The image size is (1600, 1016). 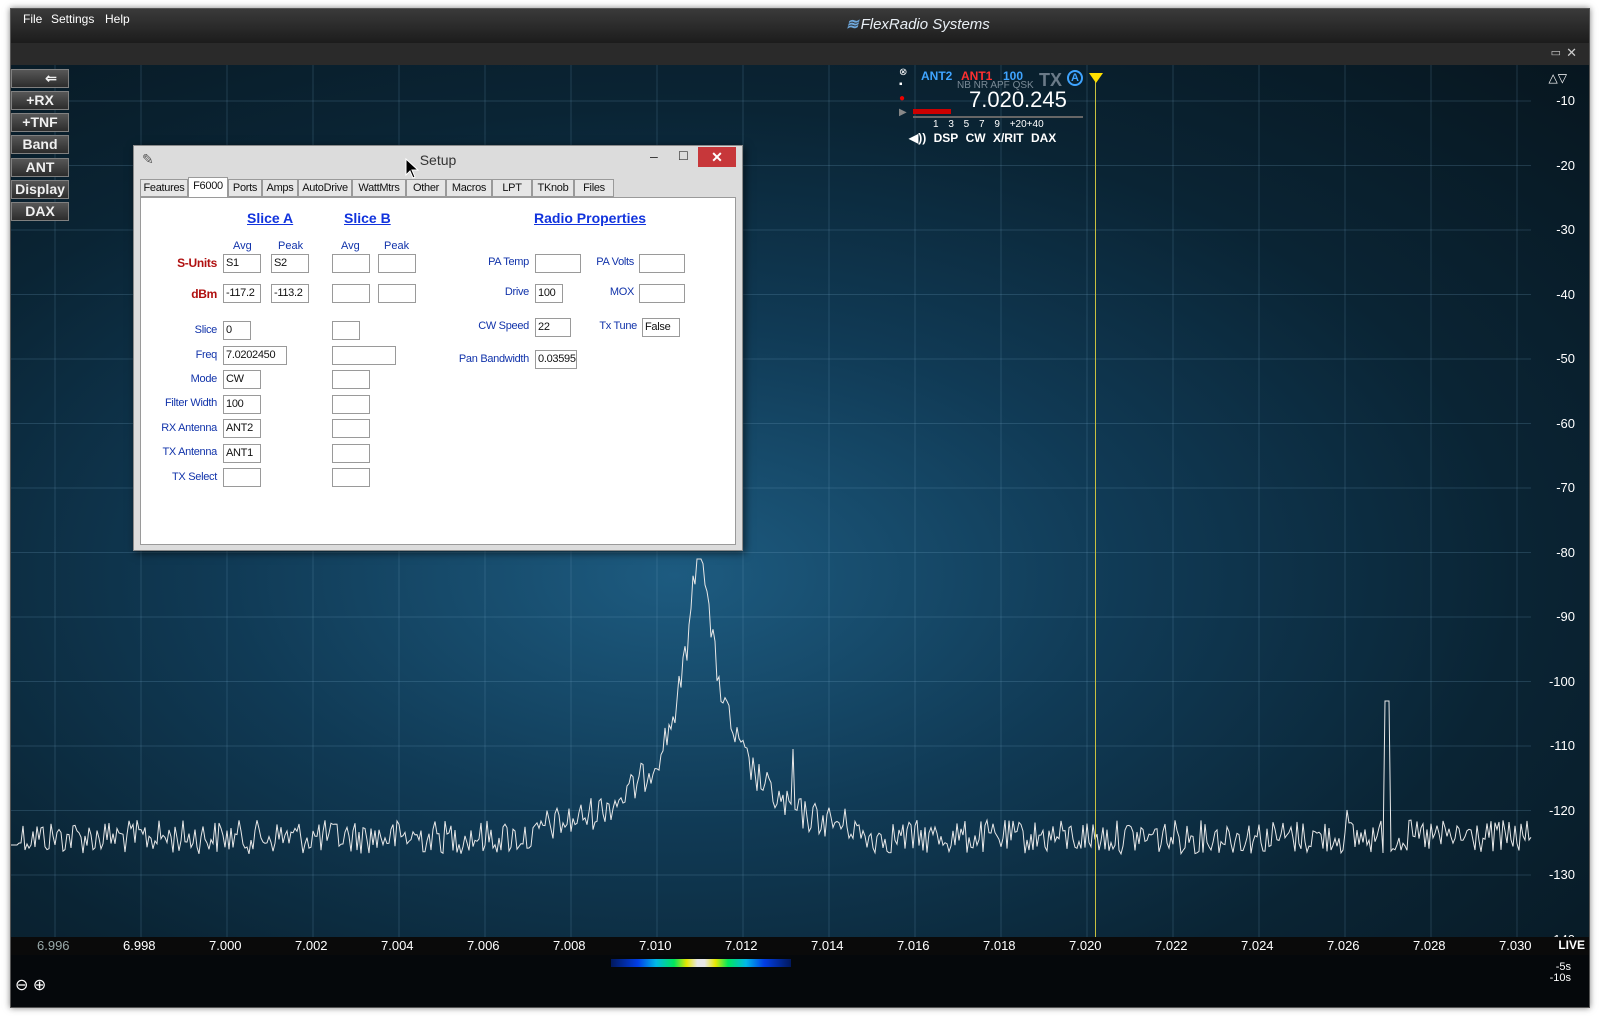 What do you see at coordinates (946, 138) in the screenshot?
I see `dsp-tab: DSP` at bounding box center [946, 138].